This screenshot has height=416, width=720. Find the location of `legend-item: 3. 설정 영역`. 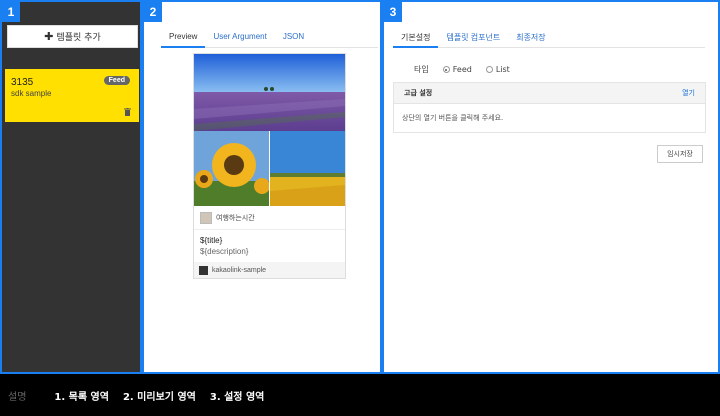

legend-item: 3. 설정 영역 is located at coordinates (237, 397).